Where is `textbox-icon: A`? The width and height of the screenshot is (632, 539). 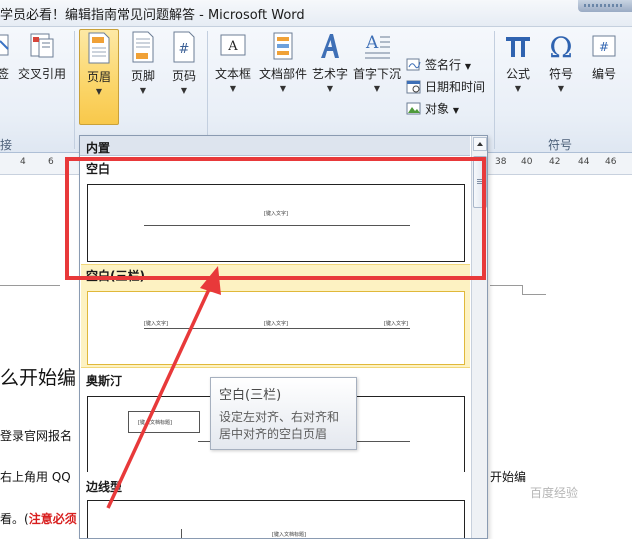
textbox-icon: A is located at coordinates (233, 45).